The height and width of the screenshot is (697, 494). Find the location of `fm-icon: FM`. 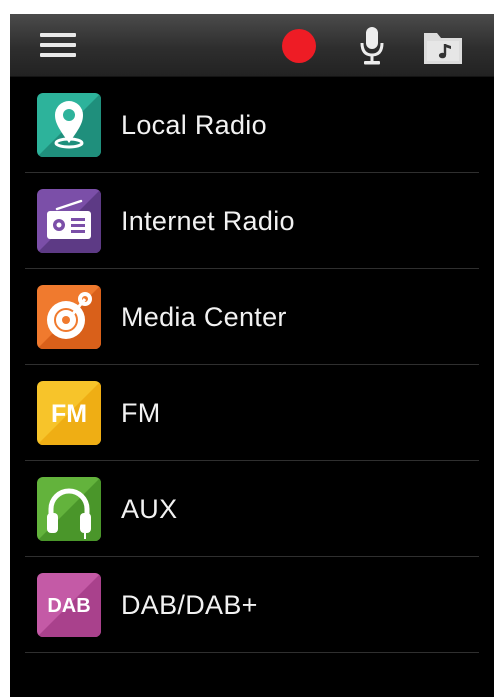

fm-icon: FM is located at coordinates (69, 413).